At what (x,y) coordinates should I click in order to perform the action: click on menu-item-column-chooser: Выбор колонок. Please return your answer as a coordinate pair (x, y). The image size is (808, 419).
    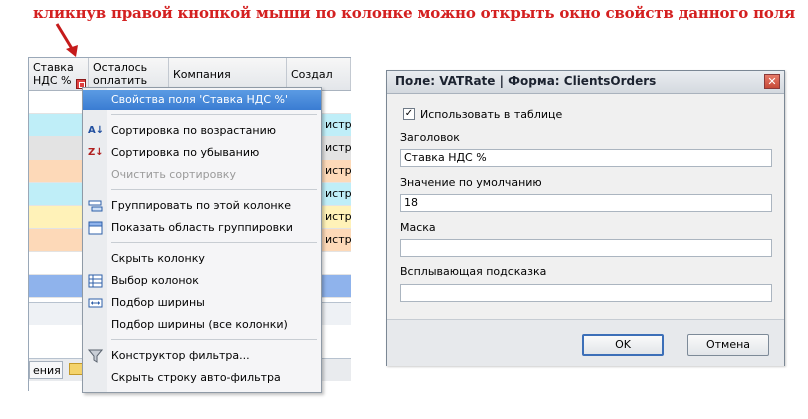
    Looking at the image, I should click on (202, 281).